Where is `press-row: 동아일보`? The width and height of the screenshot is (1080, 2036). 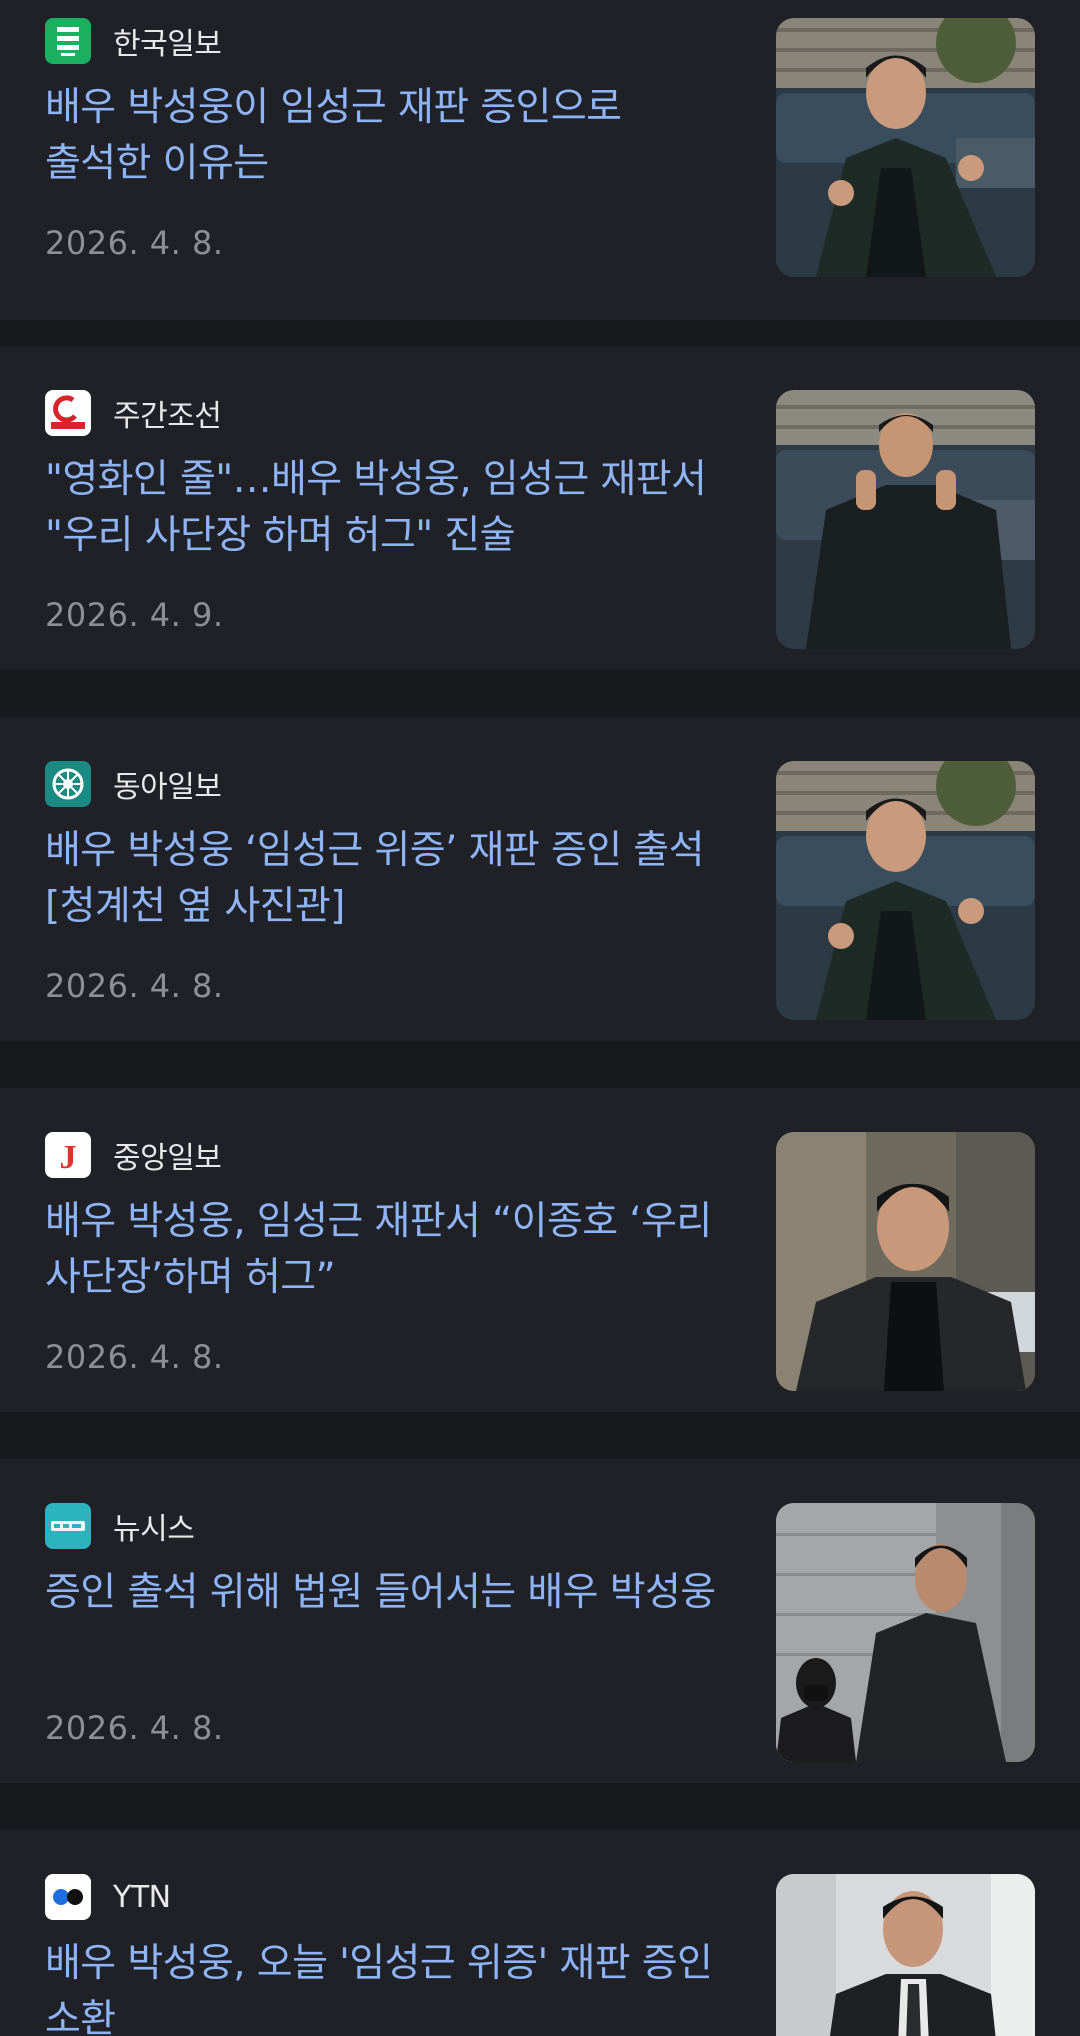
press-row: 동아일보 is located at coordinates (133, 784).